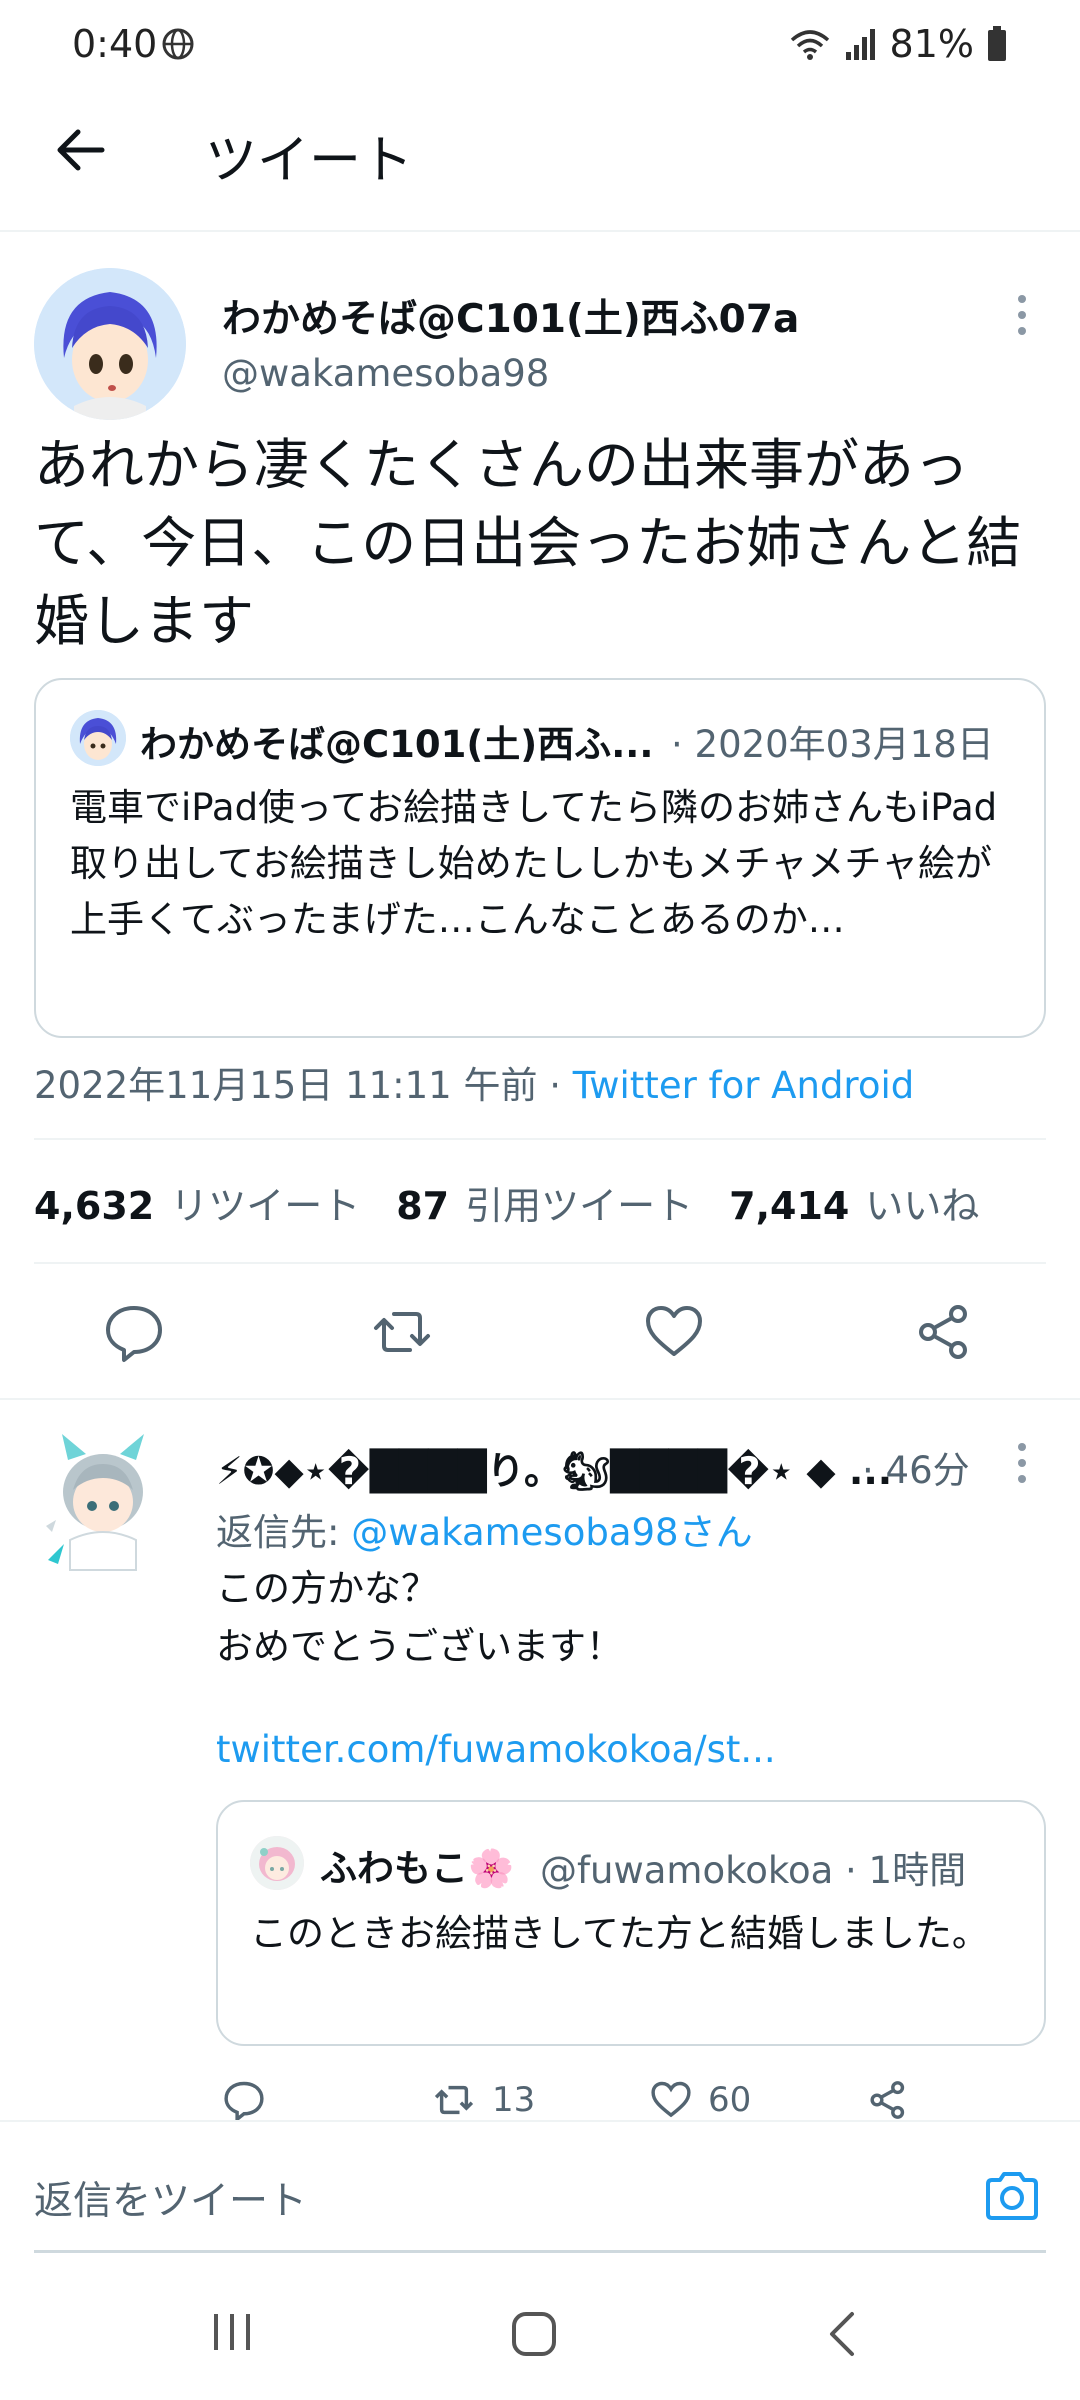  I want to click on battery-icon, so click(997, 43).